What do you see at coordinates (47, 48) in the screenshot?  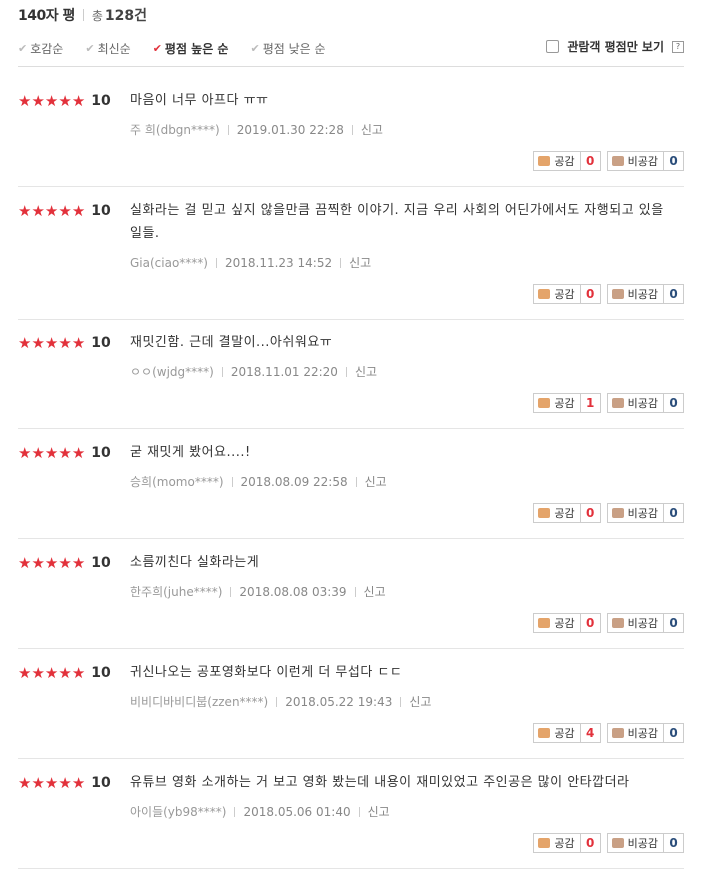 I see `sort-label: 호감순` at bounding box center [47, 48].